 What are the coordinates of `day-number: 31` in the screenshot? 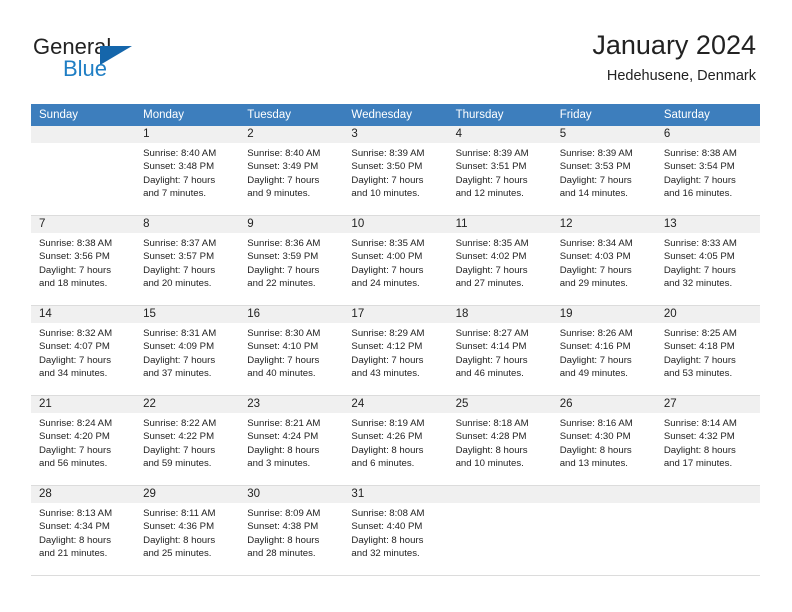 It's located at (395, 494).